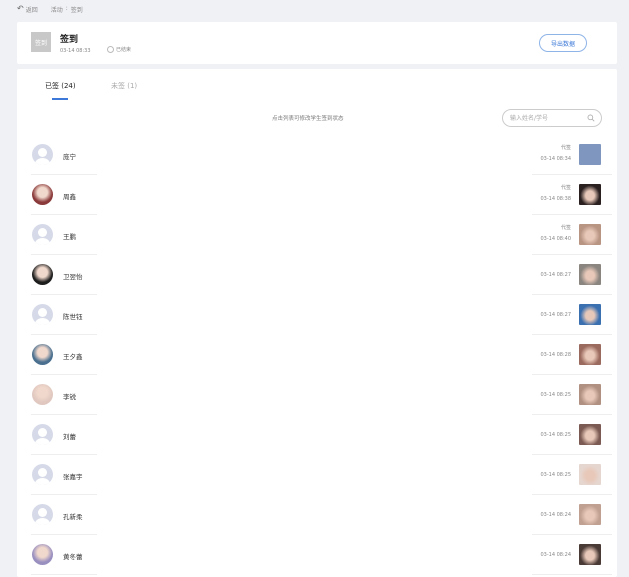  I want to click on student-name: 王鹏, so click(69, 237).